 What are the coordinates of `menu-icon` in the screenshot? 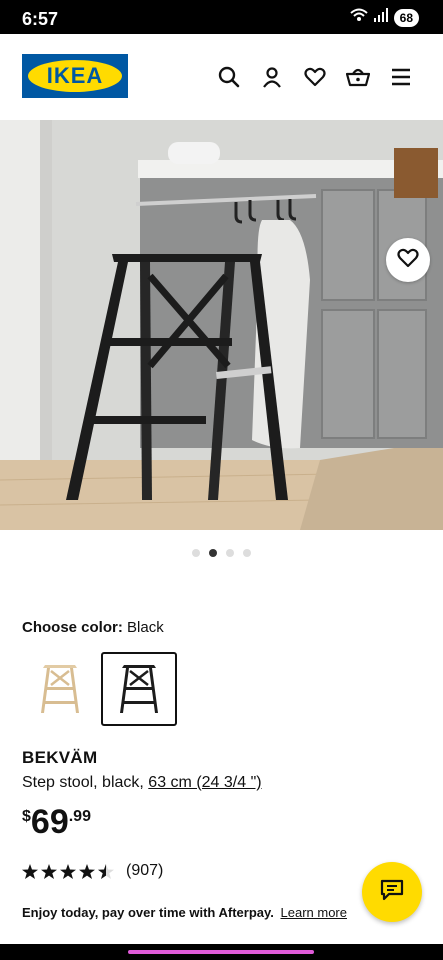 It's located at (401, 77).